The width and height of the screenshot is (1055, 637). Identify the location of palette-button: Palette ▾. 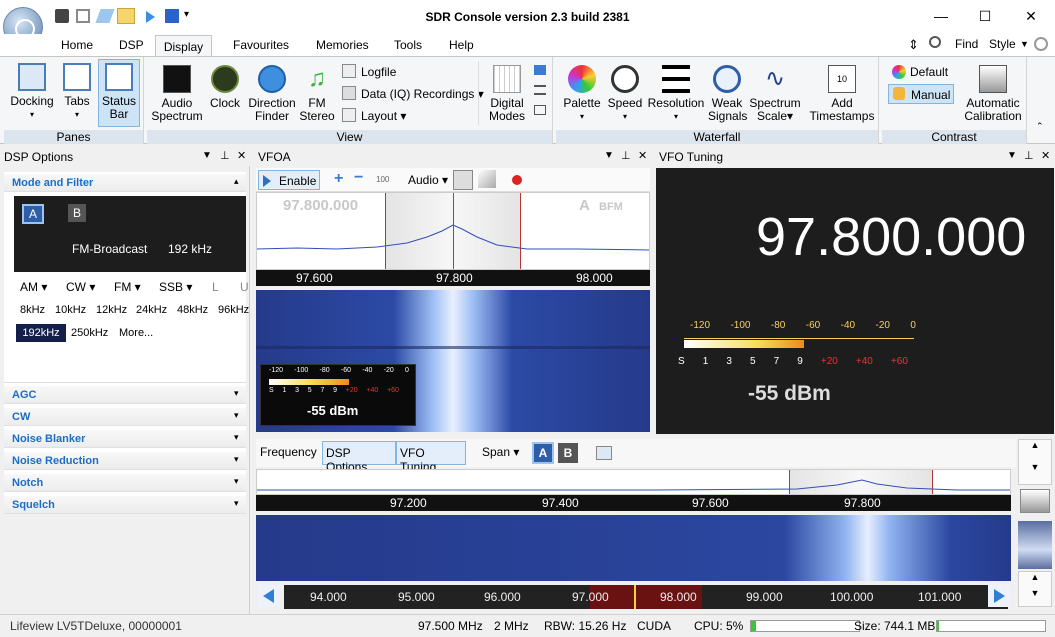
(582, 94).